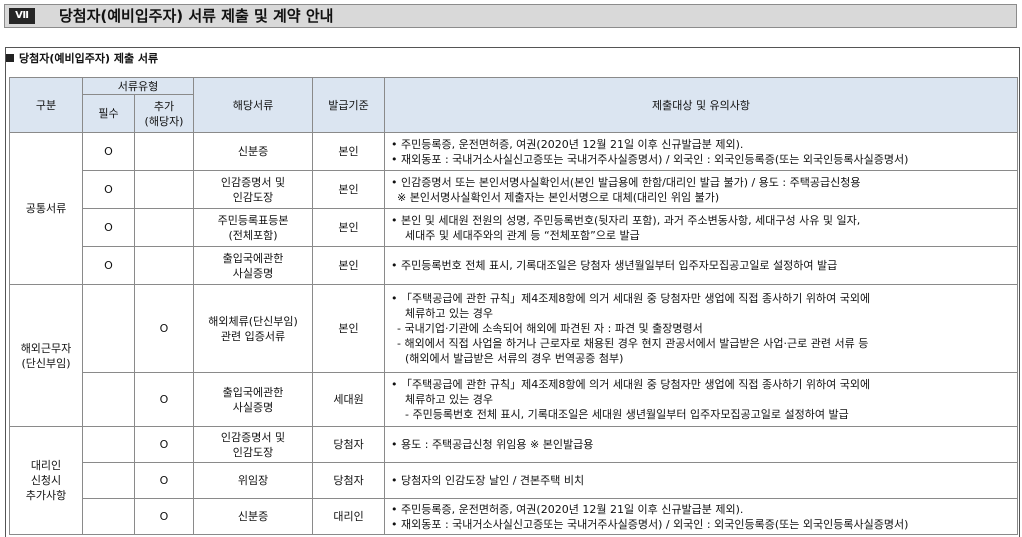 The image size is (1022, 537). Describe the element at coordinates (46, 105) in the screenshot. I see `header-category: 구분` at that location.